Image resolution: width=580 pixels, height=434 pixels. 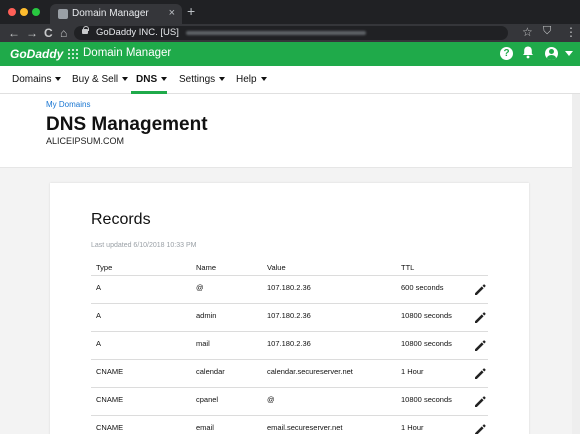 What do you see at coordinates (551, 53) in the screenshot?
I see `user-avatar-icon` at bounding box center [551, 53].